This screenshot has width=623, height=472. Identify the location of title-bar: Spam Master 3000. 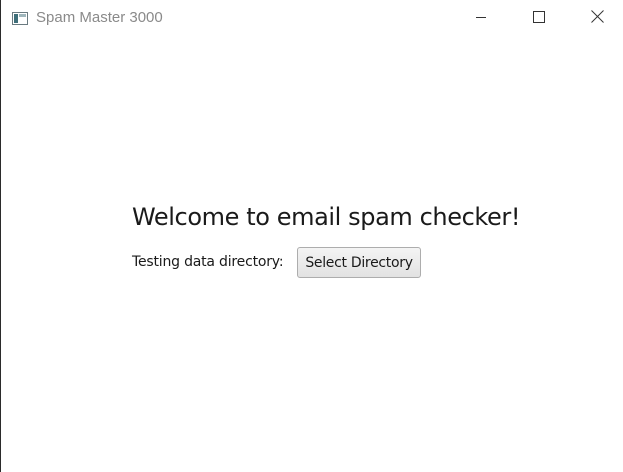
(312, 18).